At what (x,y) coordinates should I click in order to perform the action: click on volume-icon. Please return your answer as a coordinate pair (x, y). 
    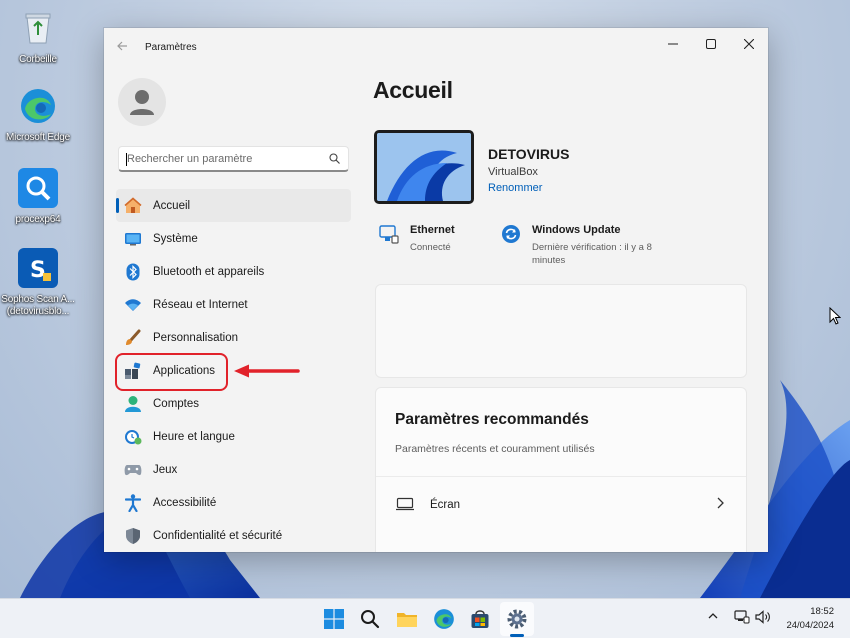
    Looking at the image, I should click on (762, 617).